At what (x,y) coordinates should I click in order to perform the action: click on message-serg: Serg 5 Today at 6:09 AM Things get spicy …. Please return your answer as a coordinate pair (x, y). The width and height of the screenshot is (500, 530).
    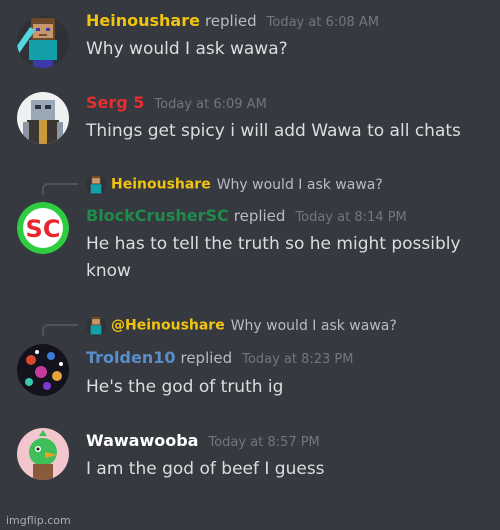
    Looking at the image, I should click on (250, 120).